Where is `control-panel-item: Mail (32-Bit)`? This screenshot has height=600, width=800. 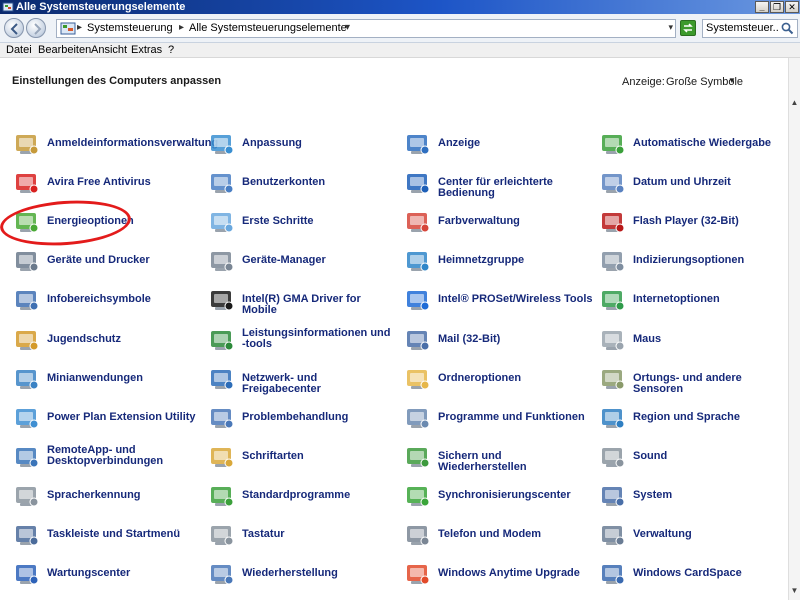
control-panel-item: Mail (32-Bit) is located at coordinates (500, 344).